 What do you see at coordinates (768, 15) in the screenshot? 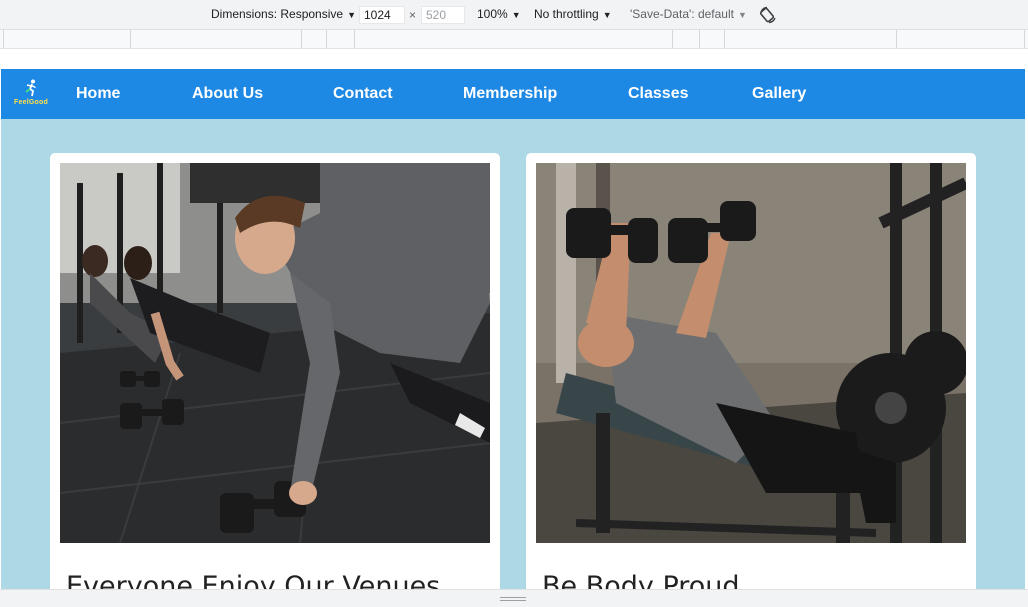
I see `rotate-icon` at bounding box center [768, 15].